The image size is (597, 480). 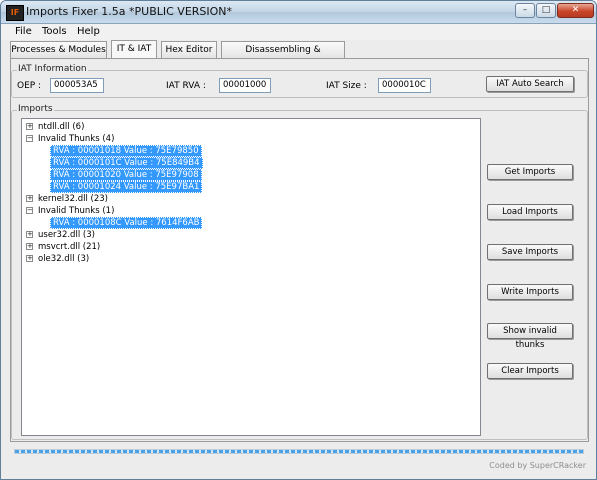 What do you see at coordinates (126, 223) in the screenshot?
I see `tree-node-label: RVA : 0000108C Value : 7614F6AB` at bounding box center [126, 223].